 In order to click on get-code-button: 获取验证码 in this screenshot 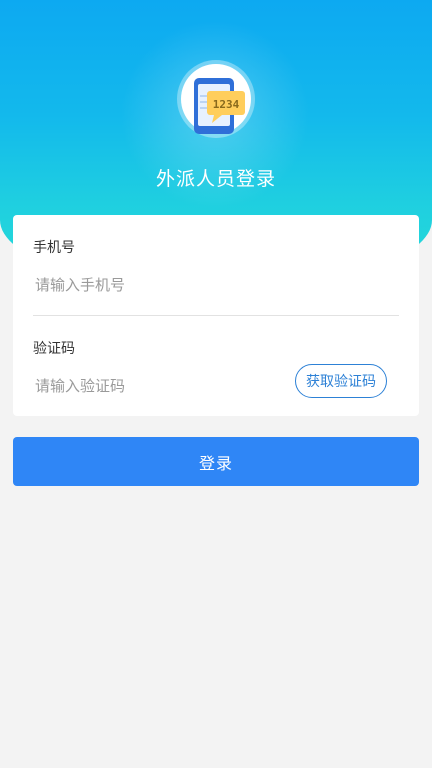, I will do `click(341, 381)`.